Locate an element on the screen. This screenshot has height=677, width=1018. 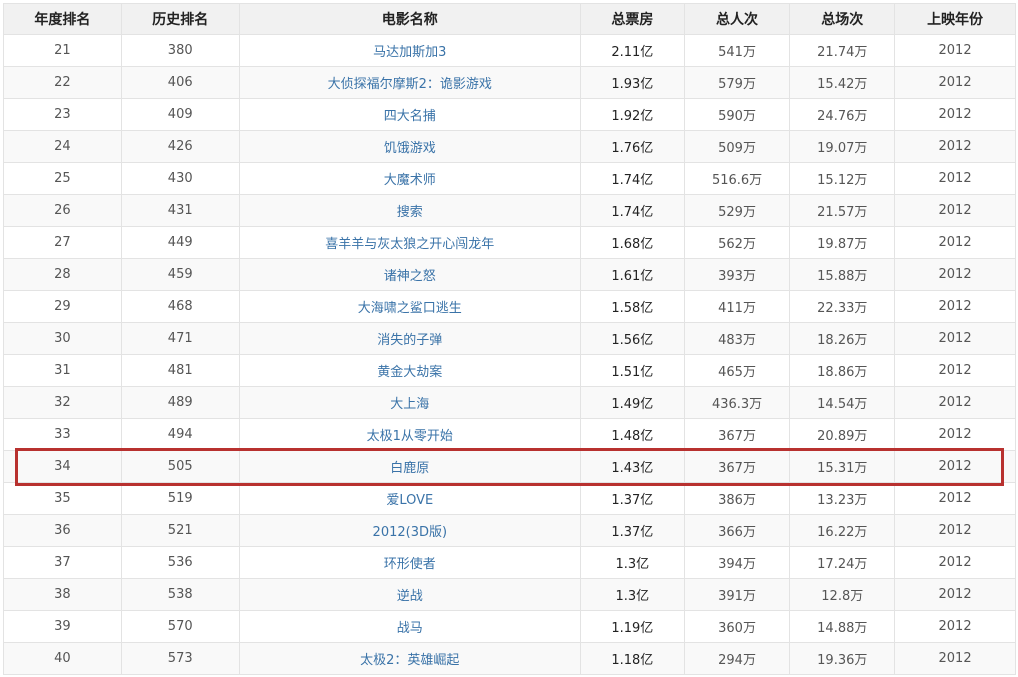
cell-total-shows: 13.23万 is located at coordinates (842, 498).